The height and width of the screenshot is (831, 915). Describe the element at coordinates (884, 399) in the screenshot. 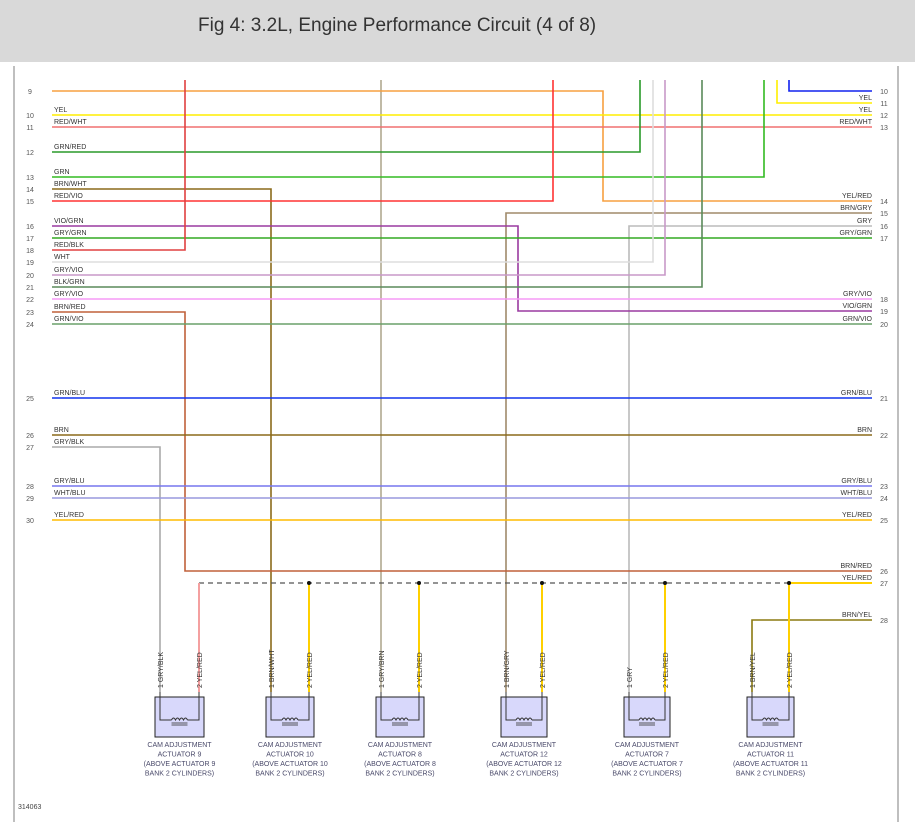

I see `row-number-right: 21` at that location.